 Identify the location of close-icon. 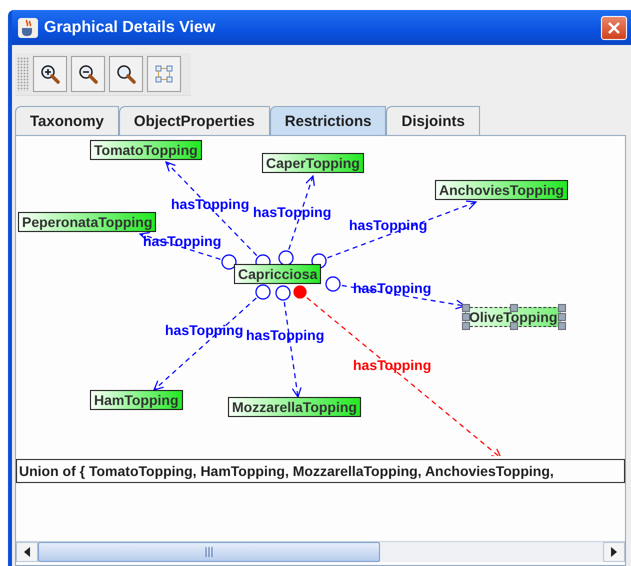
(614, 27).